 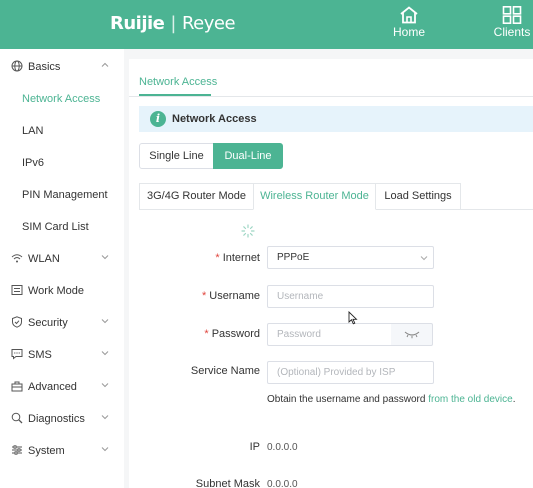 I want to click on tab-wireless-router-mode: Wireless Router Mode, so click(x=314, y=196).